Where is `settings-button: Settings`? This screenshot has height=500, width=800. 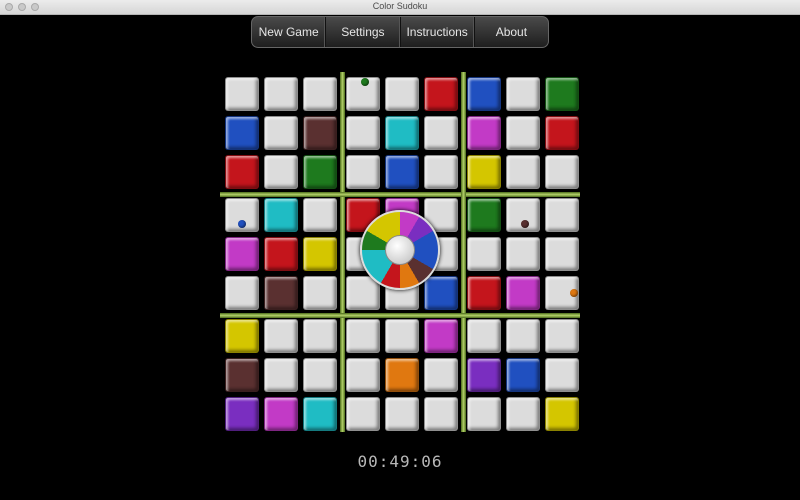
settings-button: Settings is located at coordinates (363, 32).